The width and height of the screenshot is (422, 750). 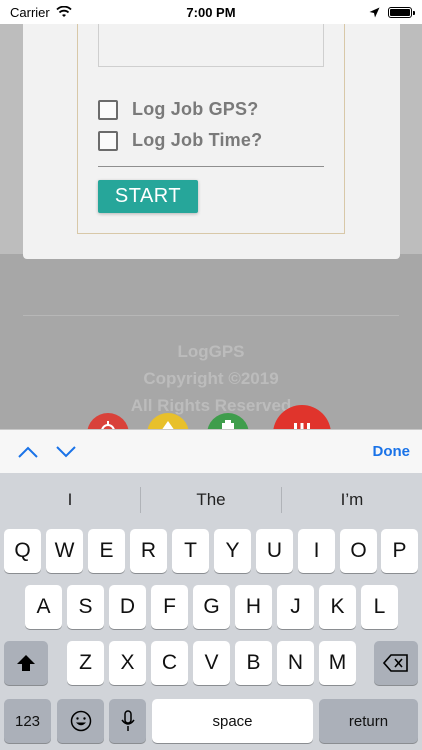 I want to click on form-divider, so click(x=211, y=166).